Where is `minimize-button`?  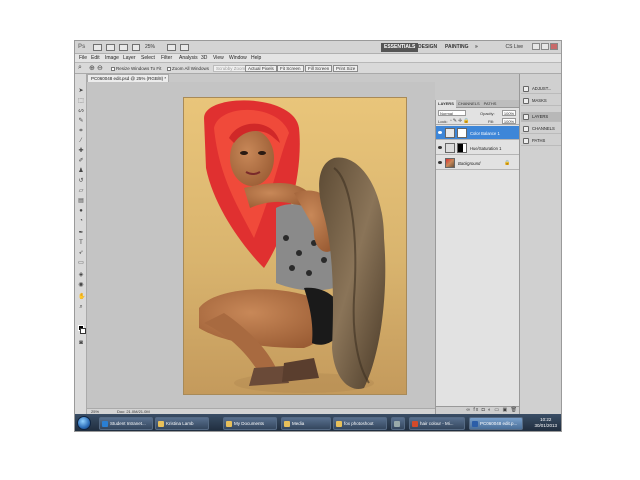 minimize-button is located at coordinates (536, 46).